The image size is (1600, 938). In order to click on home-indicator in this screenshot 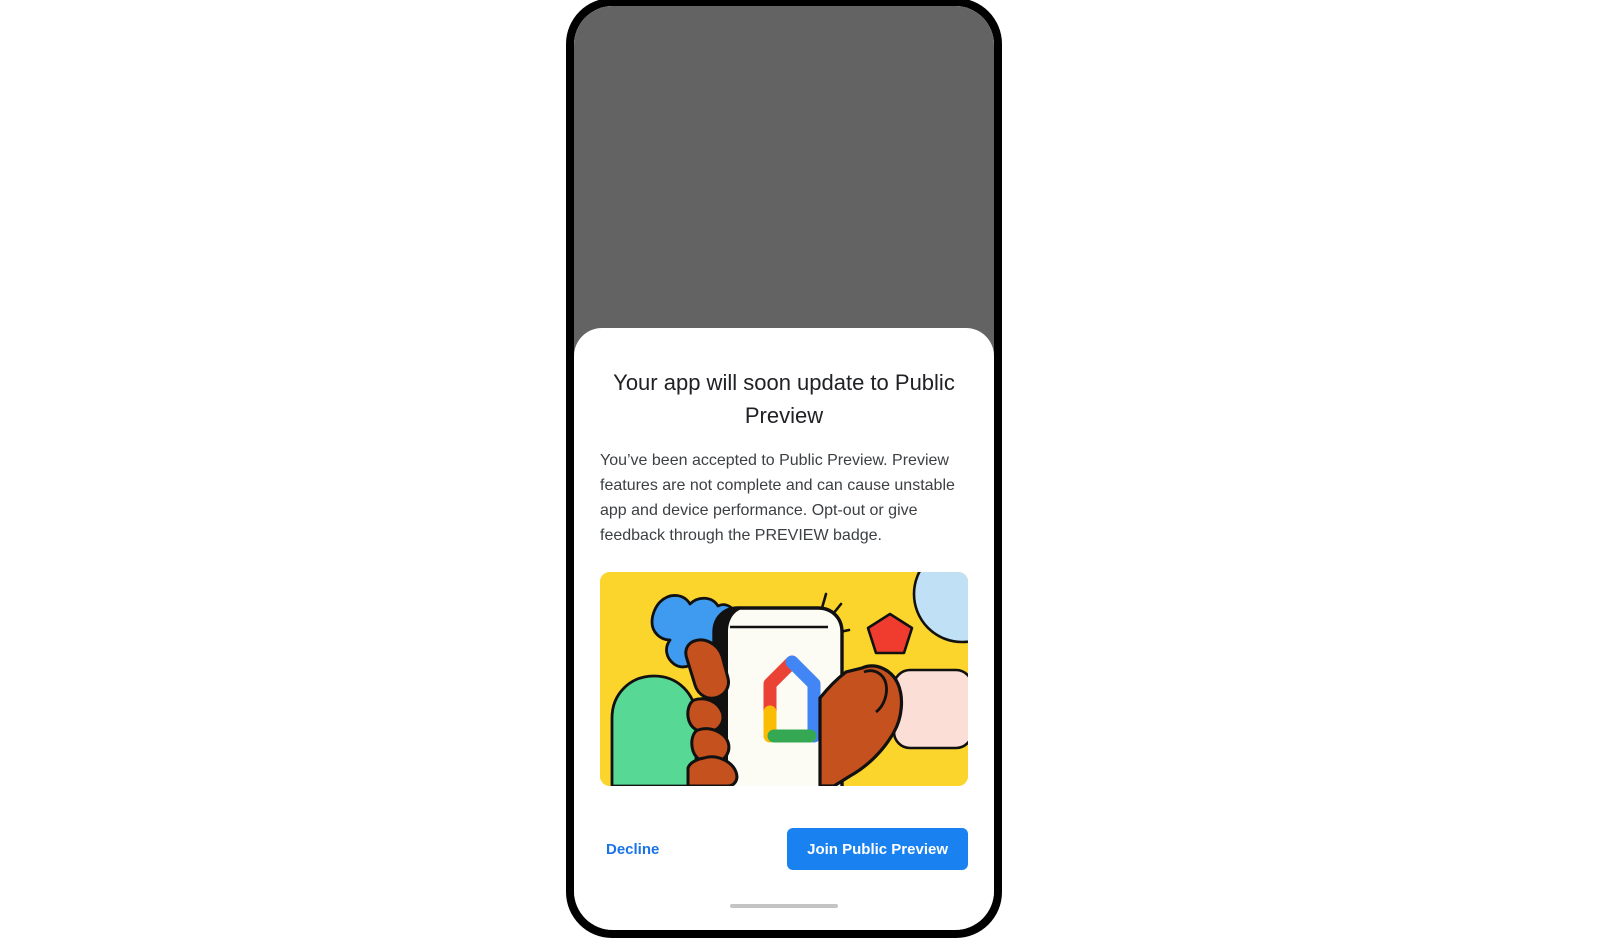, I will do `click(784, 906)`.